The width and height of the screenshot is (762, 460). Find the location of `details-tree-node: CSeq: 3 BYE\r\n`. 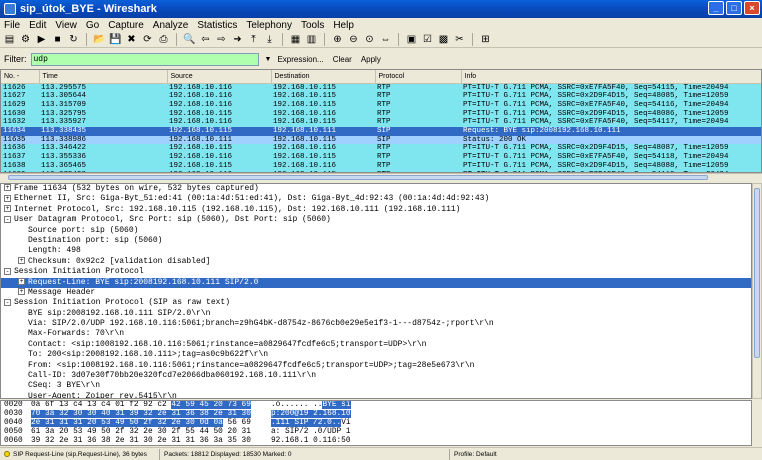

details-tree-node: CSeq: 3 BYE\r\n is located at coordinates (376, 386).